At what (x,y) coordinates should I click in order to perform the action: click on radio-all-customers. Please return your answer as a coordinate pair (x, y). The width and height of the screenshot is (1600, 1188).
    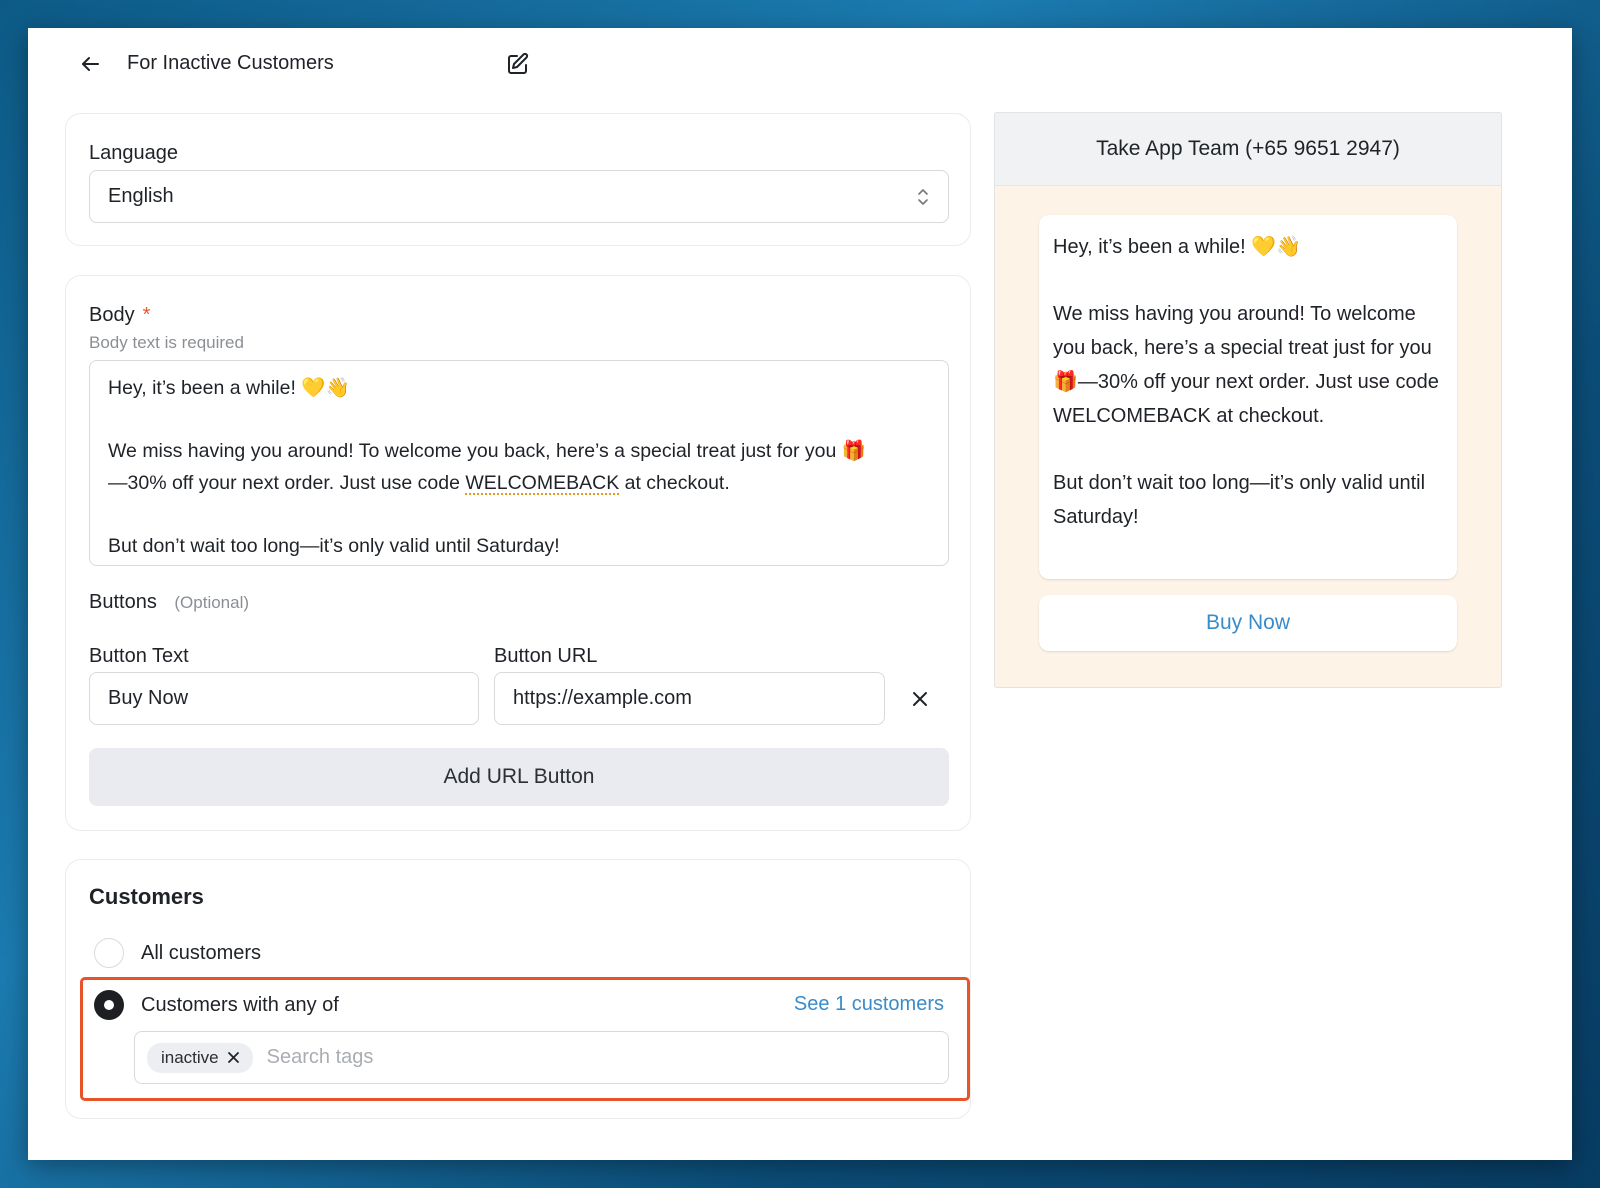
    Looking at the image, I should click on (109, 953).